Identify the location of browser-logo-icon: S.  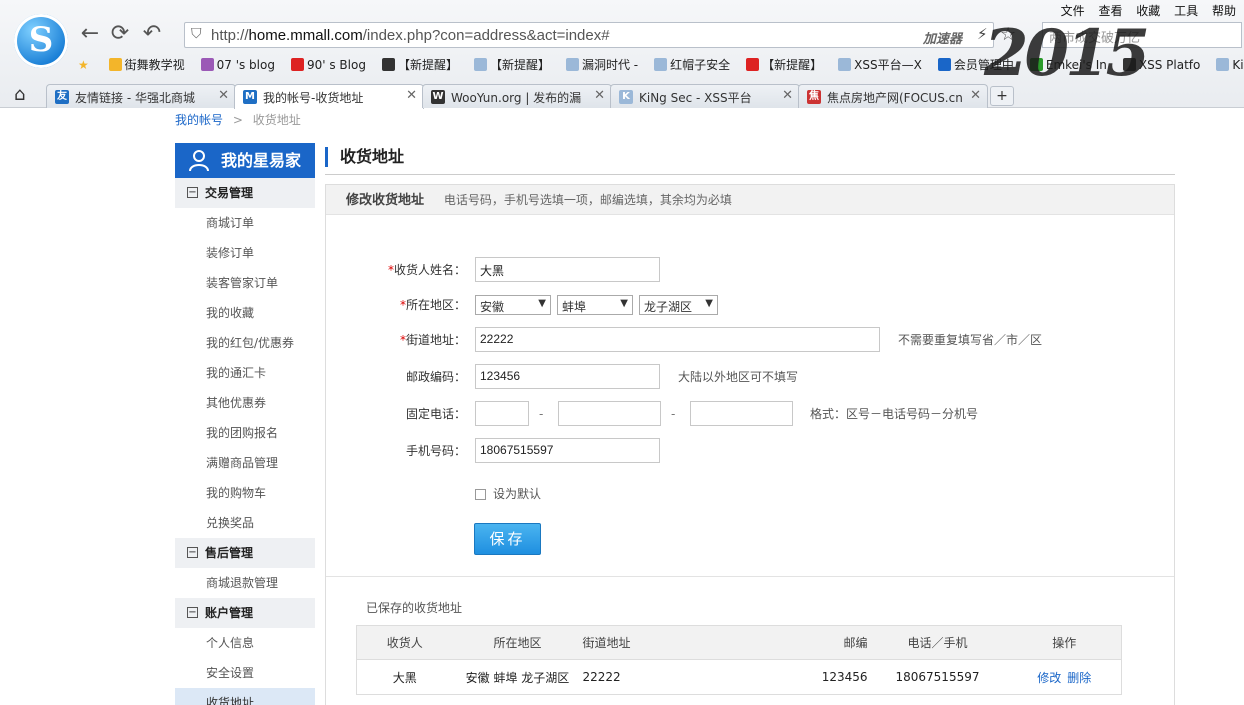
(41, 41).